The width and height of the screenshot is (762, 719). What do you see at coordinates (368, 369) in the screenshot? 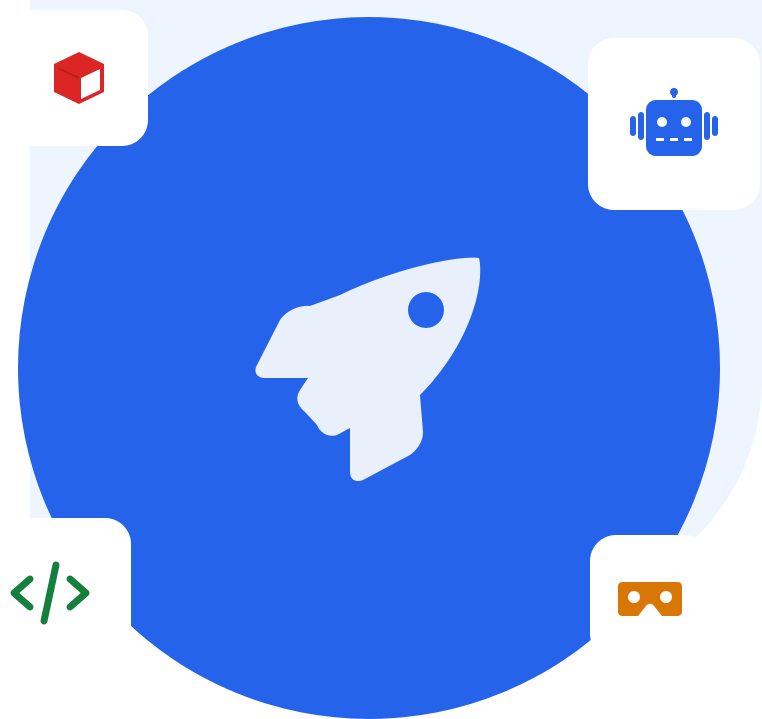
I see `rocket-icon` at bounding box center [368, 369].